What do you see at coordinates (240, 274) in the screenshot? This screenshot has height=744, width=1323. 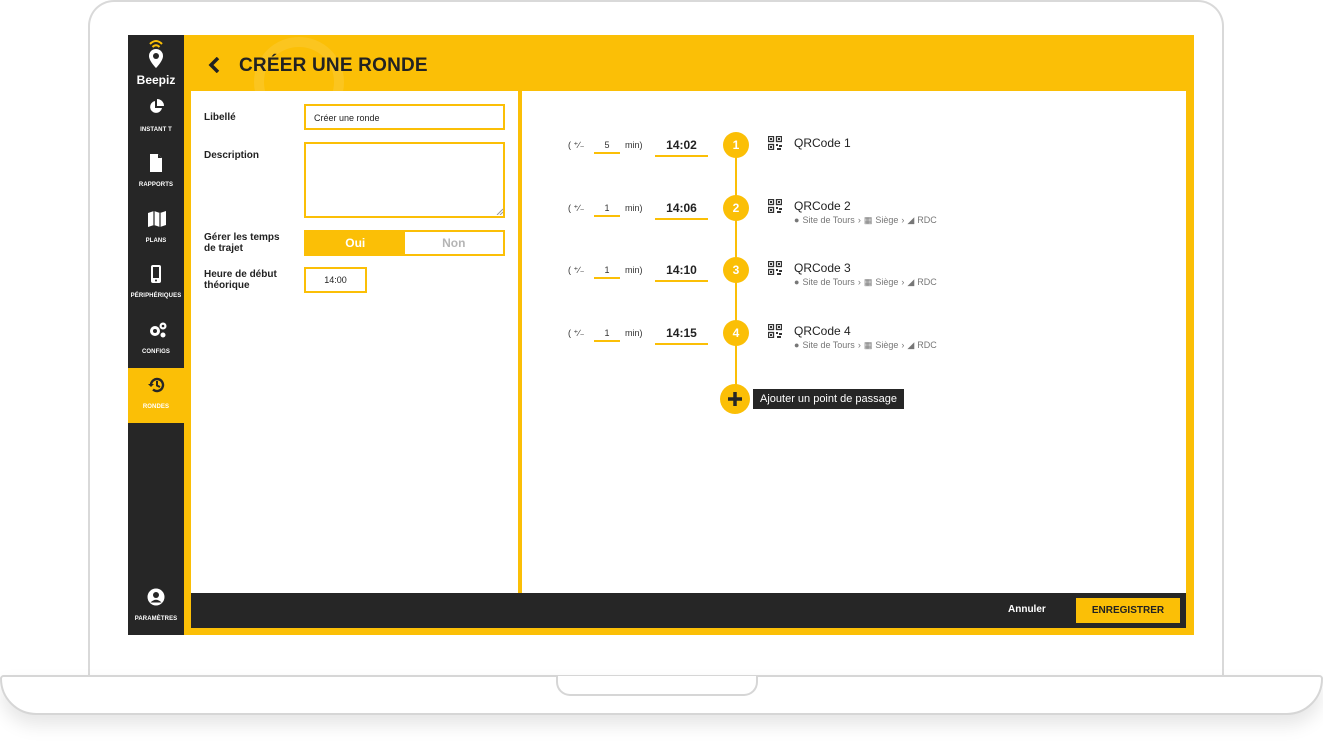 I see `heure-label-line1: Heure de début` at bounding box center [240, 274].